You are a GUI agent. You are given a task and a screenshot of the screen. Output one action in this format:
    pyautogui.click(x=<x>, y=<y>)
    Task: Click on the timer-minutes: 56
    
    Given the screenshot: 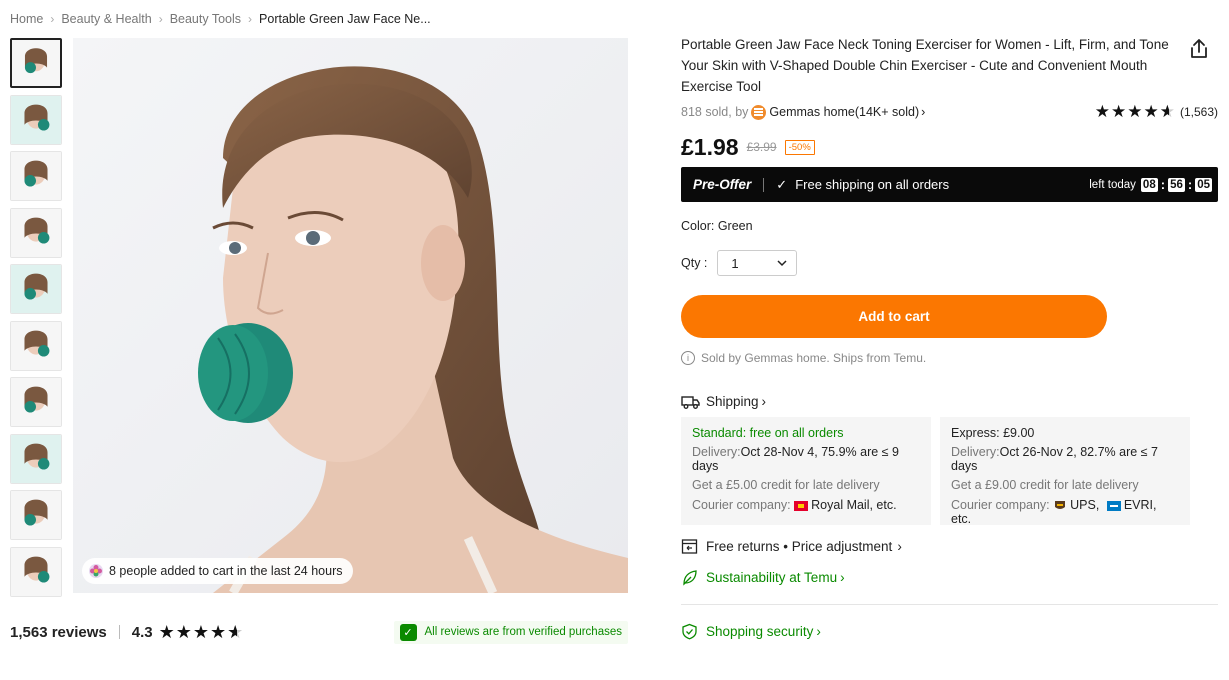 What is the action you would take?
    pyautogui.click(x=1176, y=184)
    